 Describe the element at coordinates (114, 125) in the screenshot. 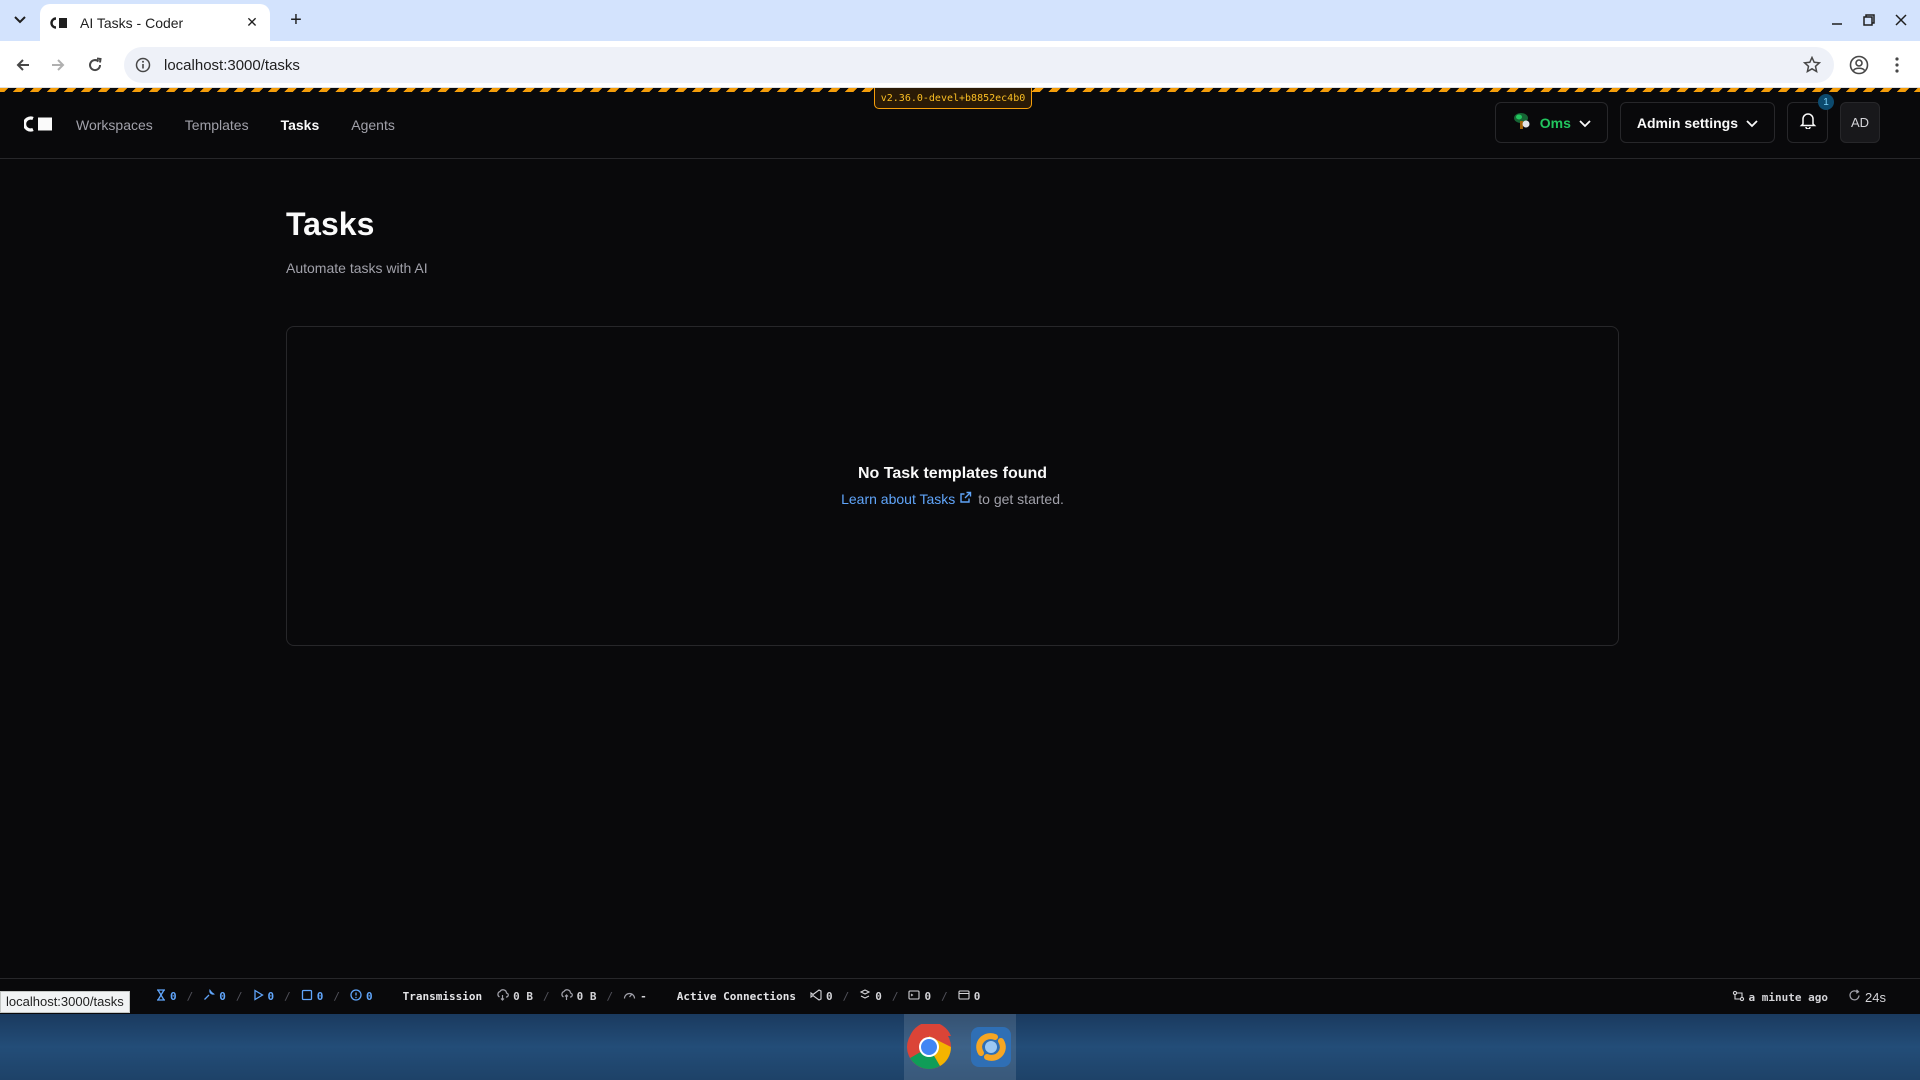

I see `nav-workspaces: Workspaces` at that location.